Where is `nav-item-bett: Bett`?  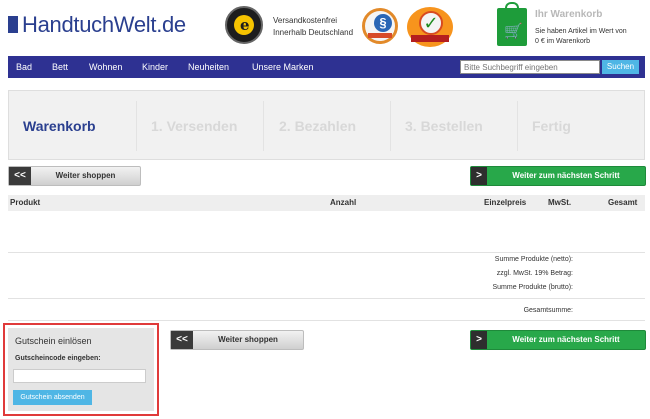 nav-item-bett: Bett is located at coordinates (60, 67).